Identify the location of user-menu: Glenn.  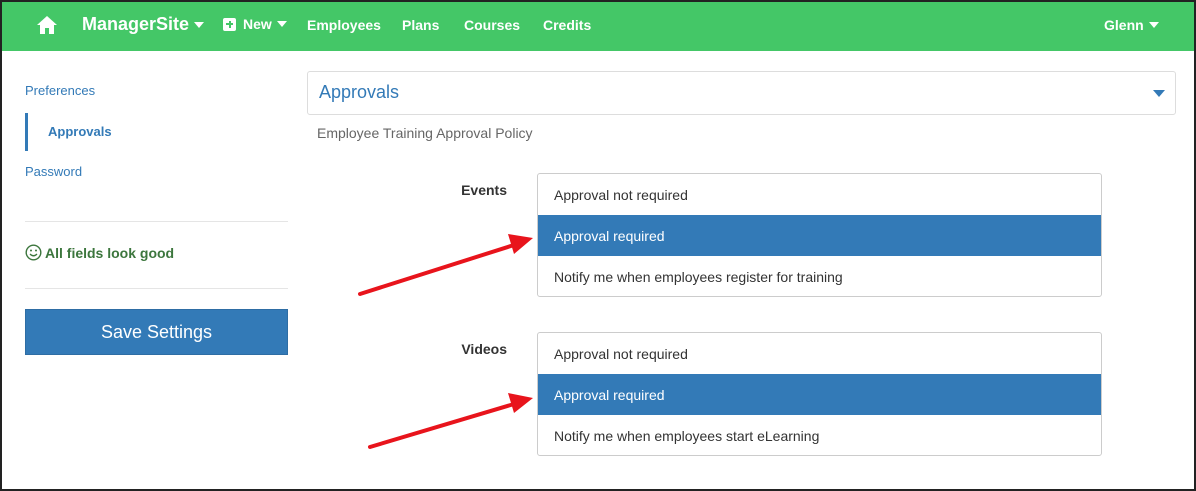
(1131, 25).